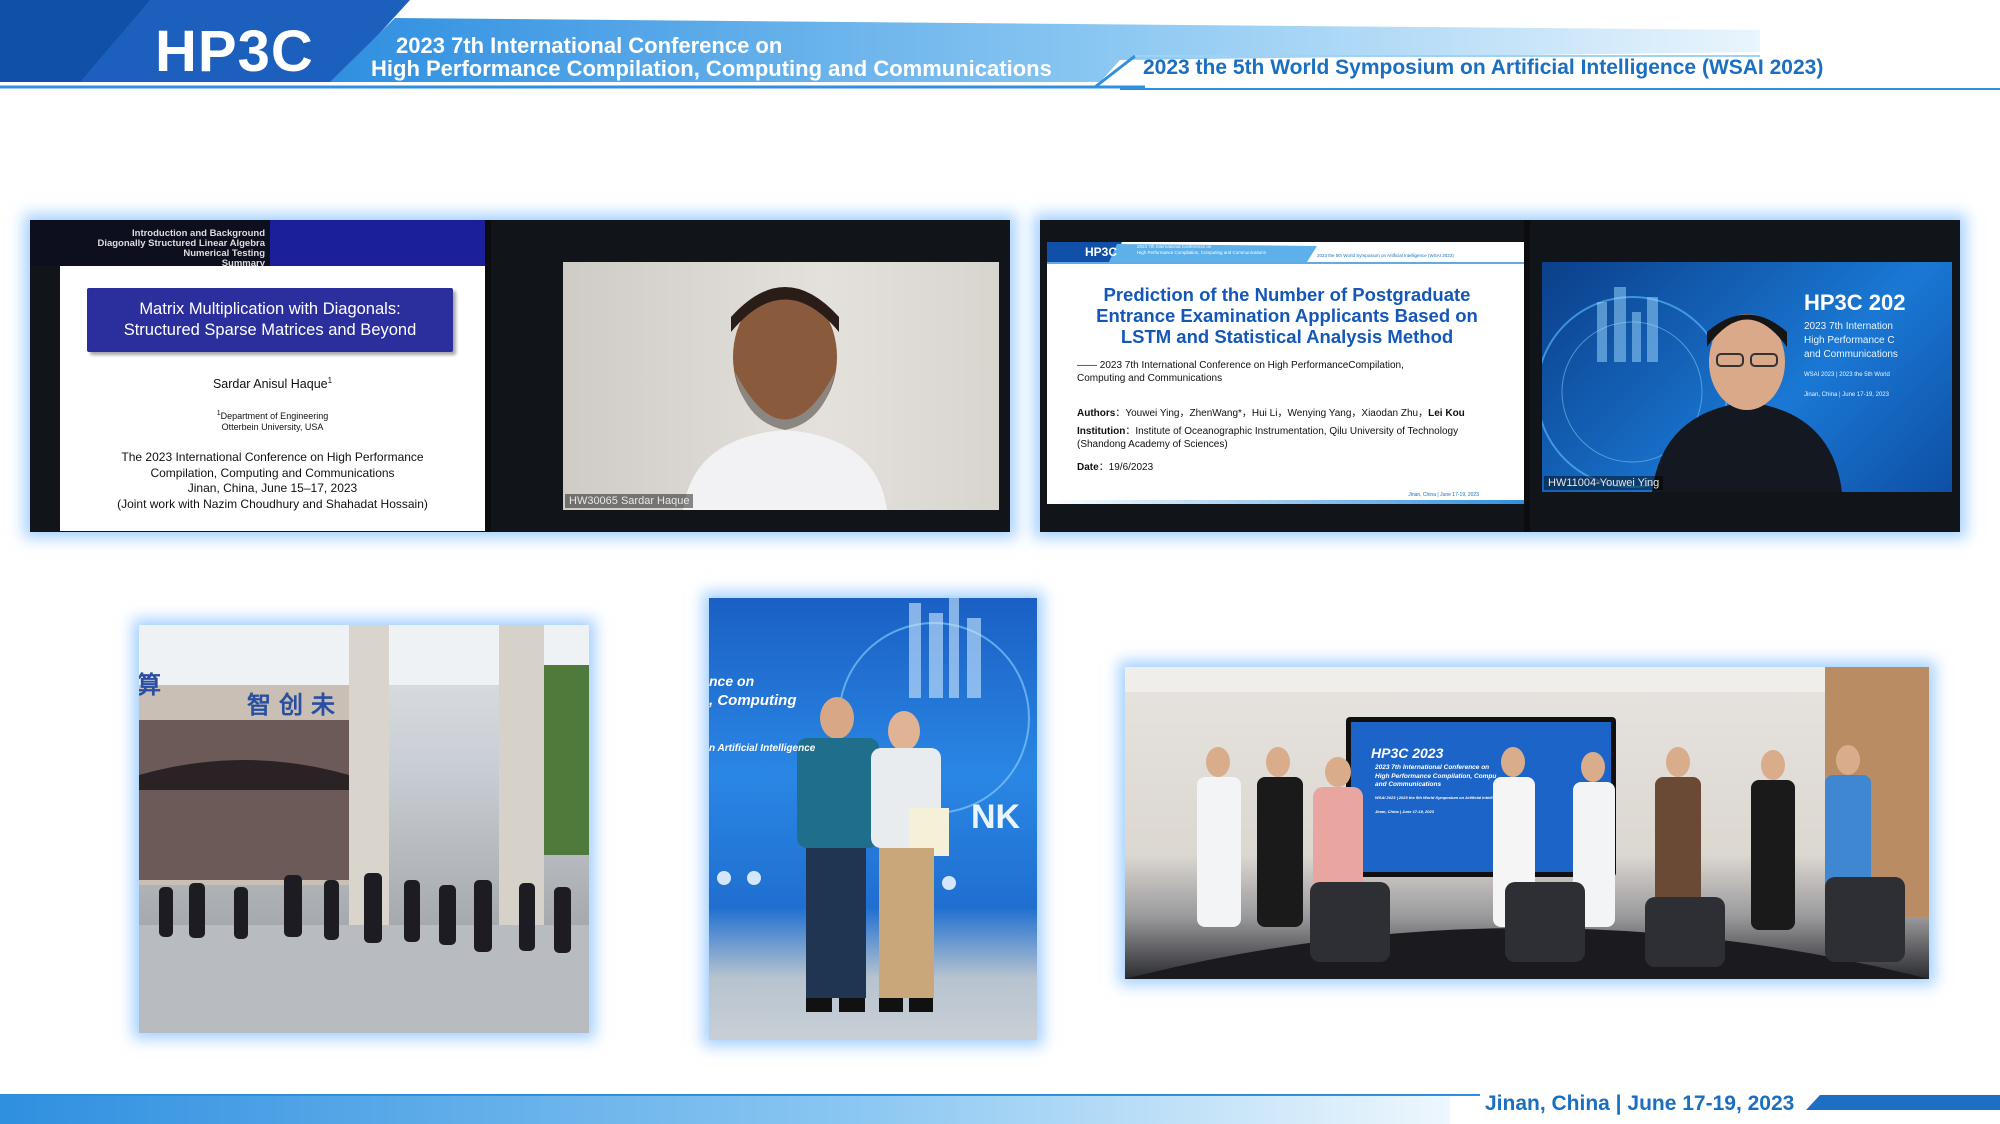 Image resolution: width=2000 pixels, height=1124 pixels. I want to click on backdrop-big-text: NK, so click(996, 817).